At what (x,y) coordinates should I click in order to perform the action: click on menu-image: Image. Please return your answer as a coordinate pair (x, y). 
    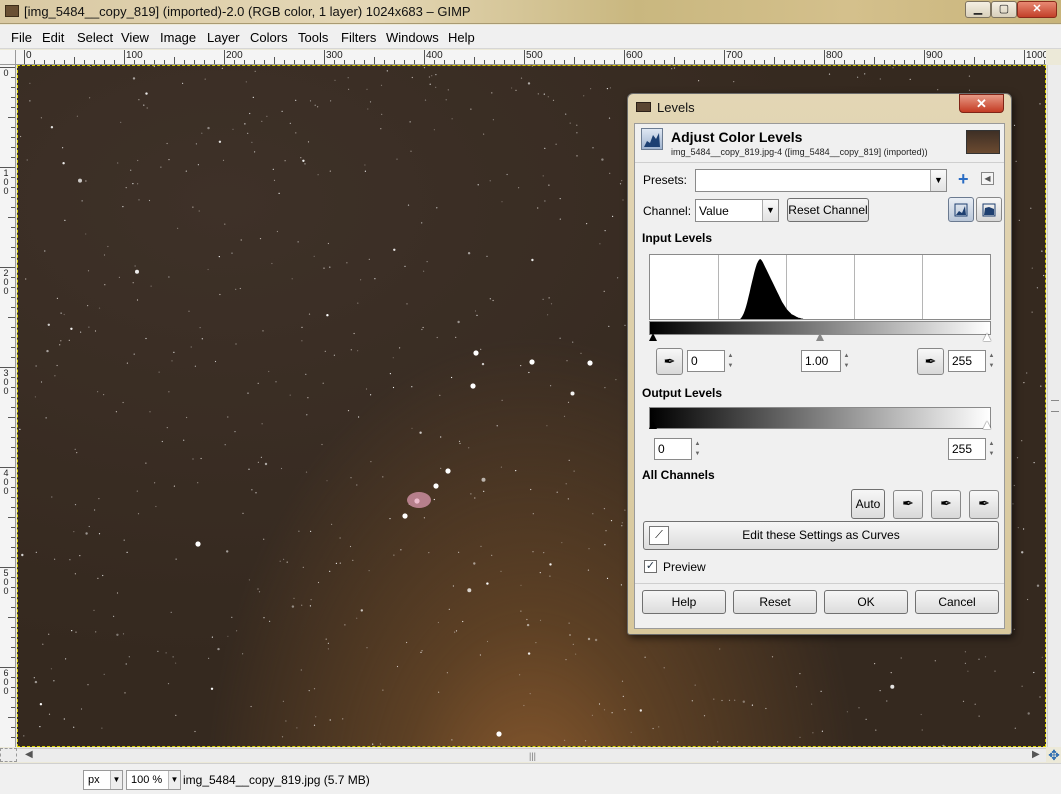
    Looking at the image, I should click on (178, 37).